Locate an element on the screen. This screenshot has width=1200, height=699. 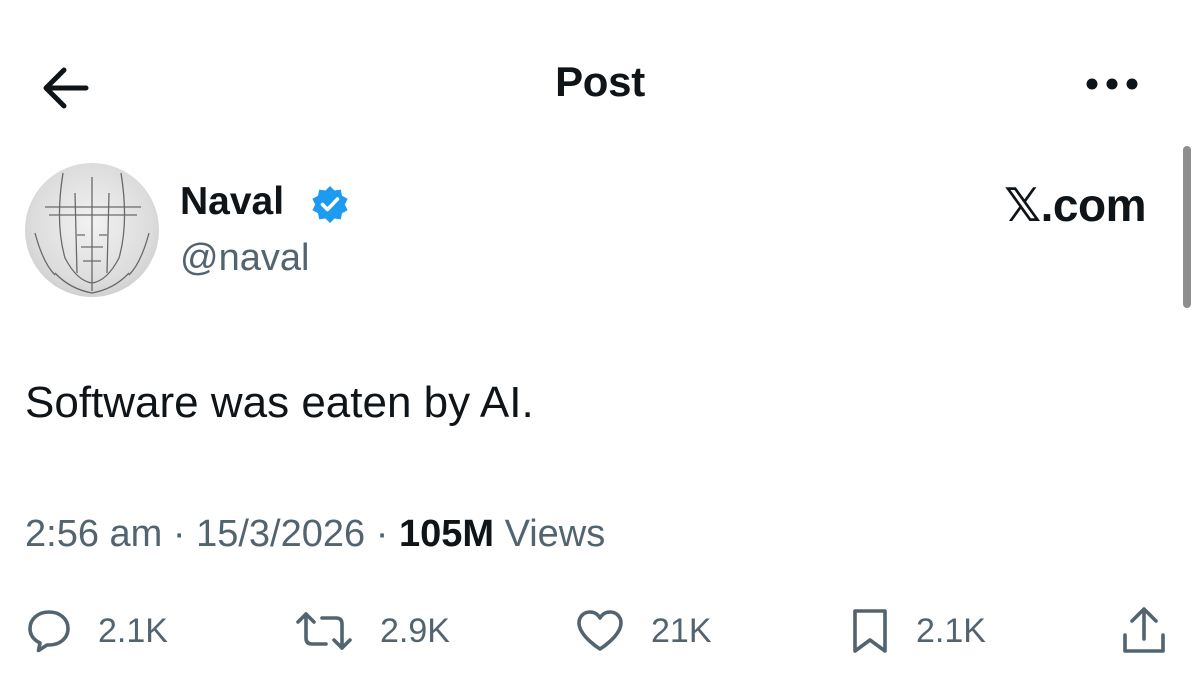
scrollbar is located at coordinates (1188, 227).